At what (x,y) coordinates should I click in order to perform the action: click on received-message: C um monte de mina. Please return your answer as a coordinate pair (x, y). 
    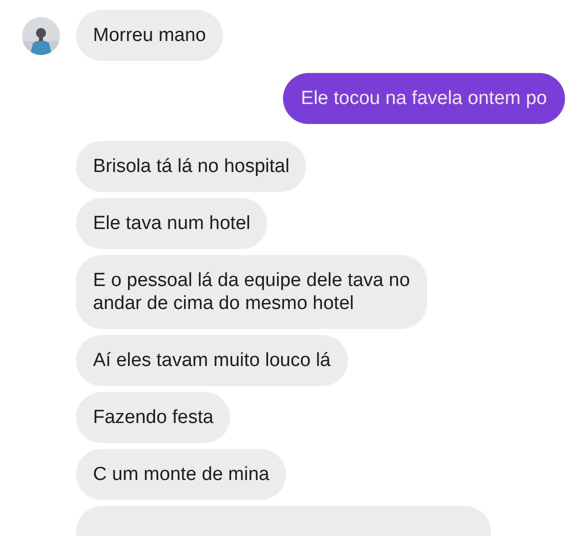
    Looking at the image, I should click on (181, 474).